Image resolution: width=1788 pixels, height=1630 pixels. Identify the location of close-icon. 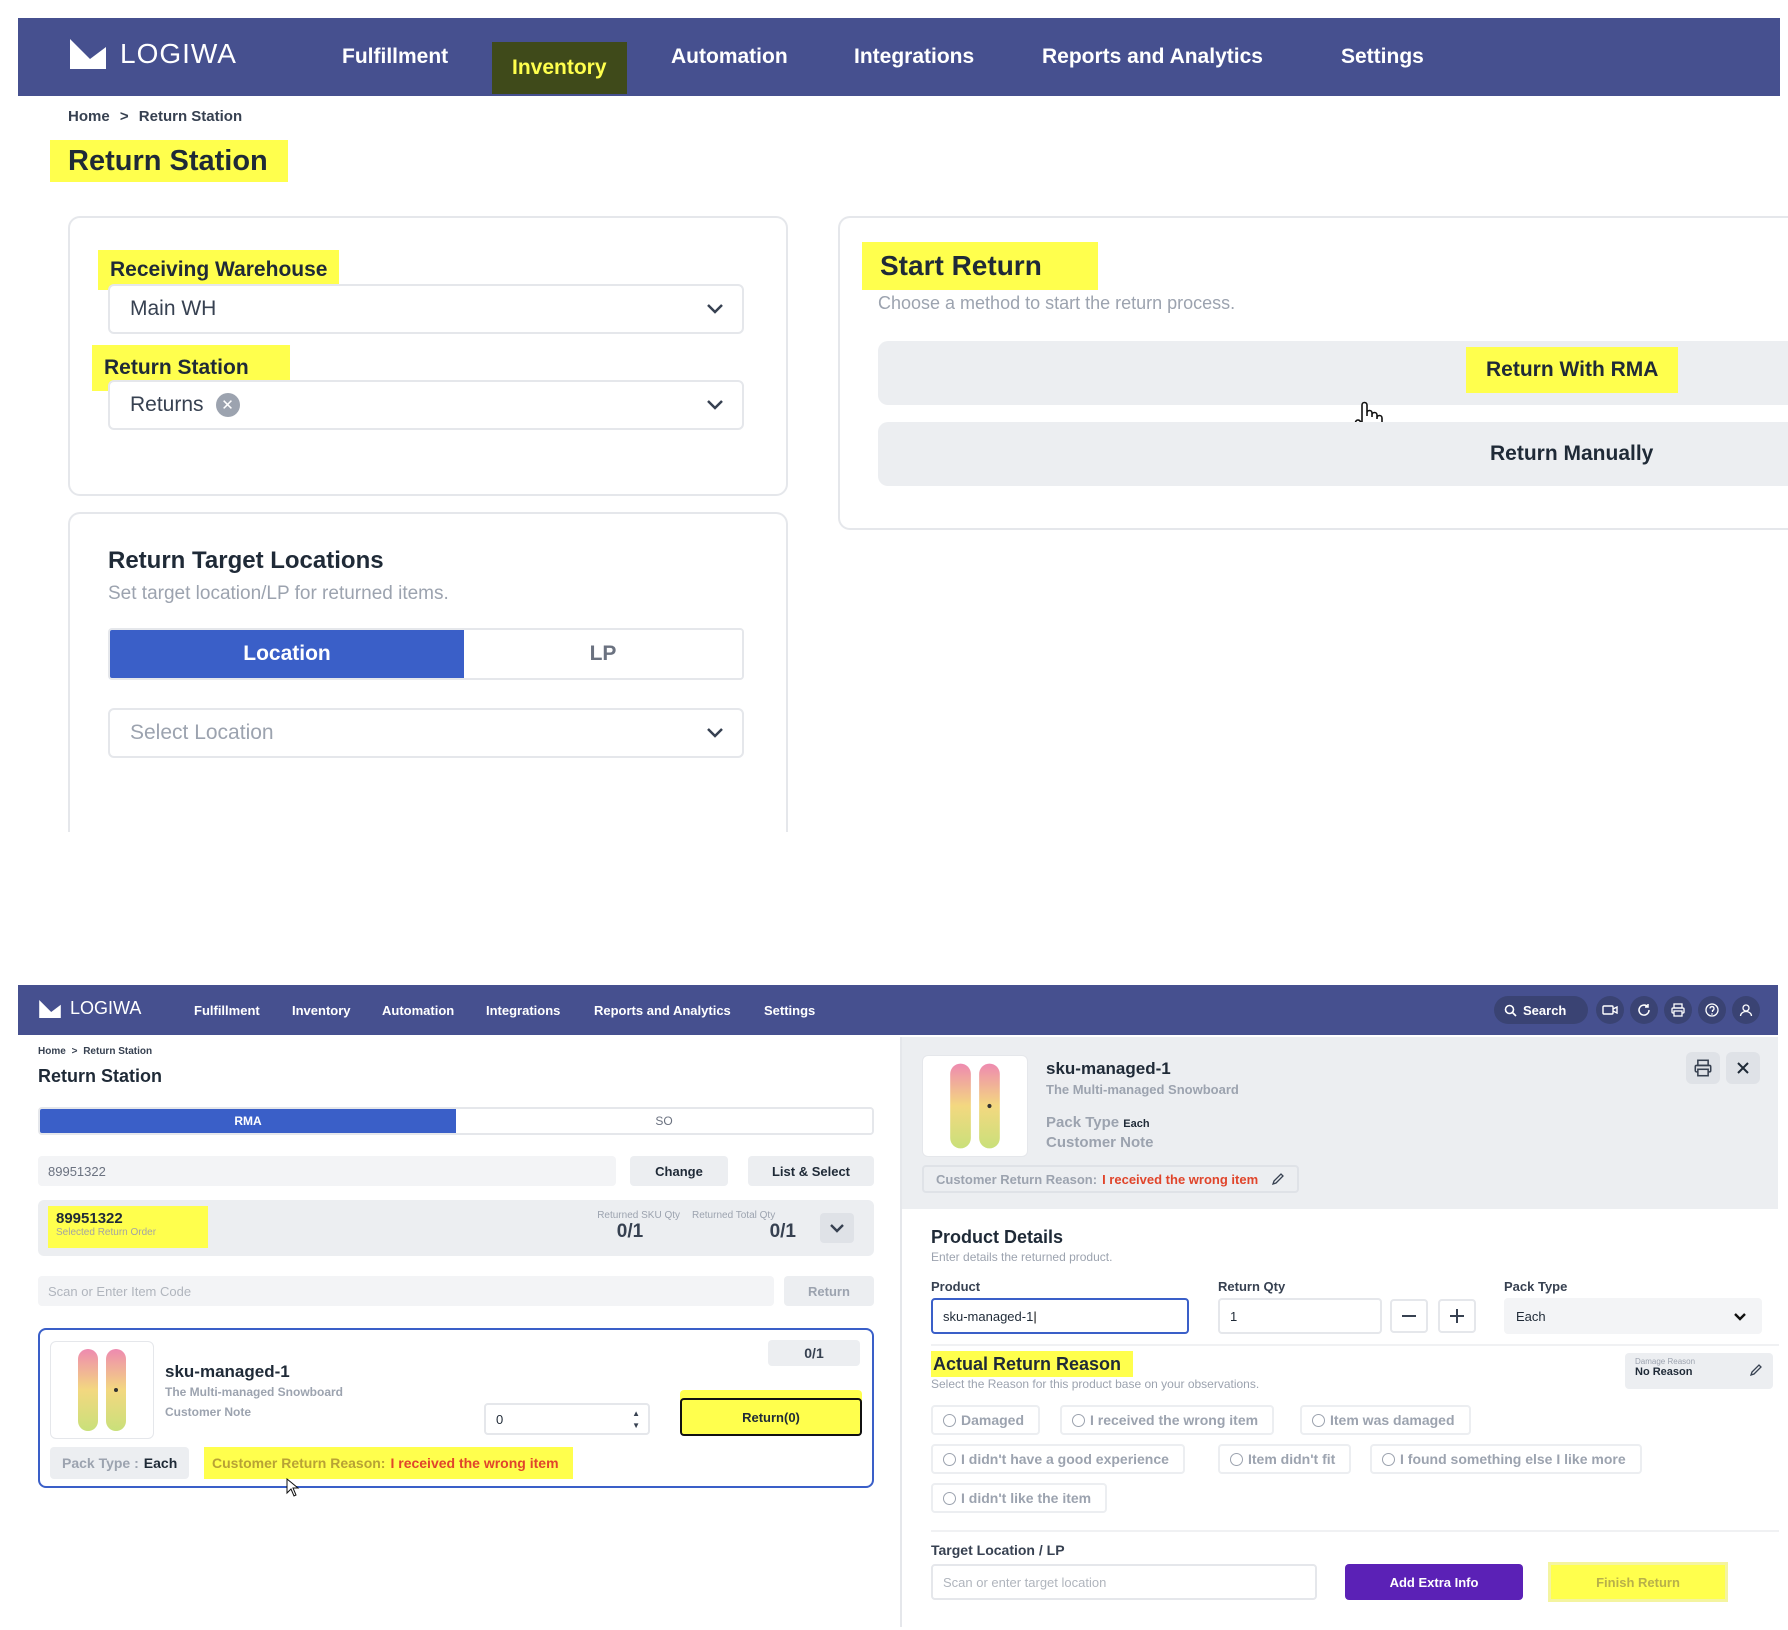
(1743, 1068).